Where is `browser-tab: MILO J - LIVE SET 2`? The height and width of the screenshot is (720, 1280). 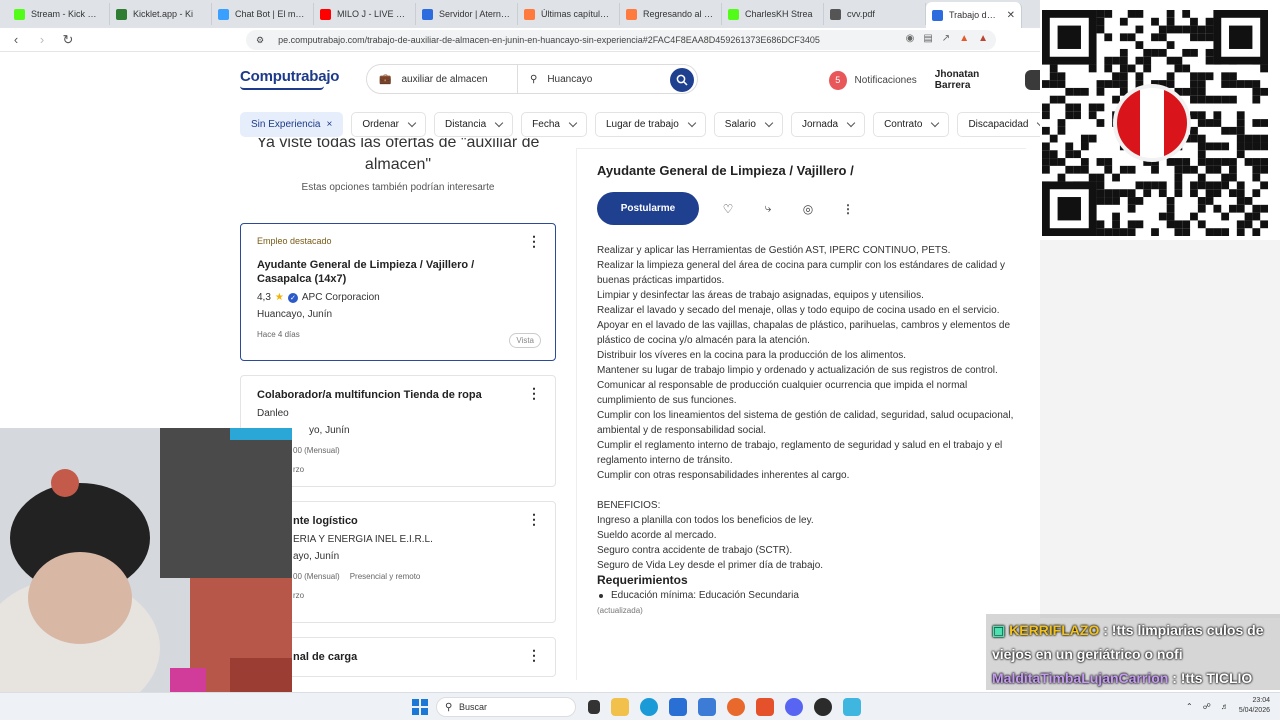 browser-tab: MILO J - LIVE SET 2 is located at coordinates (365, 14).